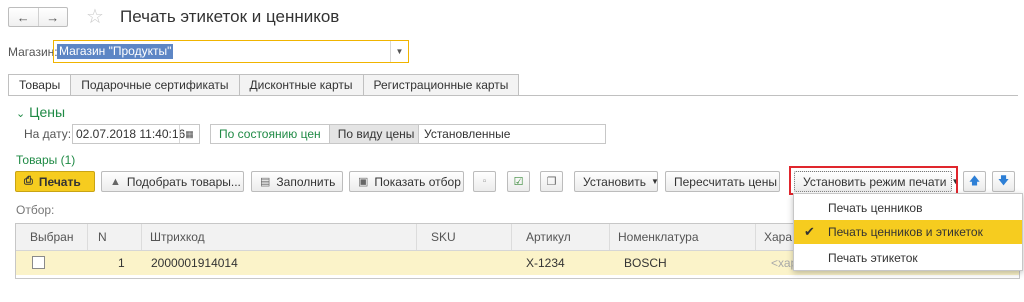 The height and width of the screenshot is (302, 1024). Describe the element at coordinates (23, 17) in the screenshot. I see `back-arrow-icon: ←` at that location.